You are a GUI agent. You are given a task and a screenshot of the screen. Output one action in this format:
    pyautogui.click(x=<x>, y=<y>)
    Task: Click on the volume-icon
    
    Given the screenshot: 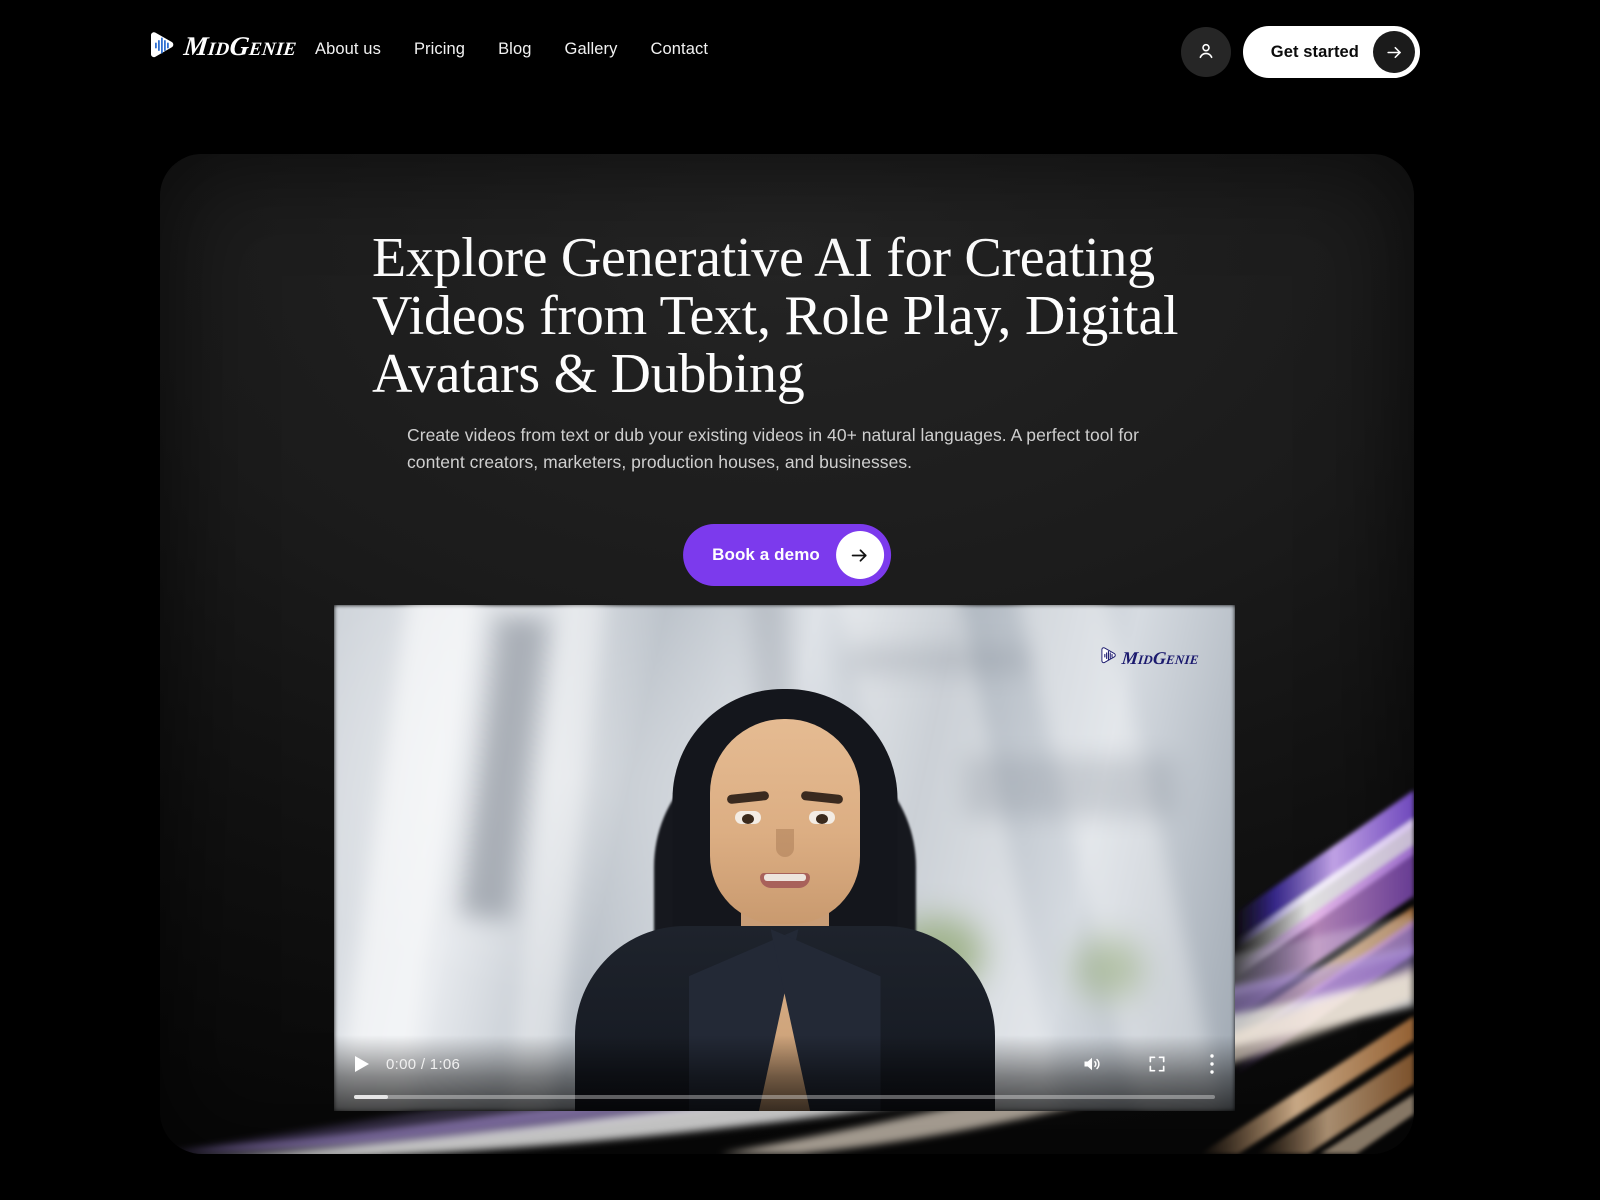 What is the action you would take?
    pyautogui.click(x=1092, y=1064)
    